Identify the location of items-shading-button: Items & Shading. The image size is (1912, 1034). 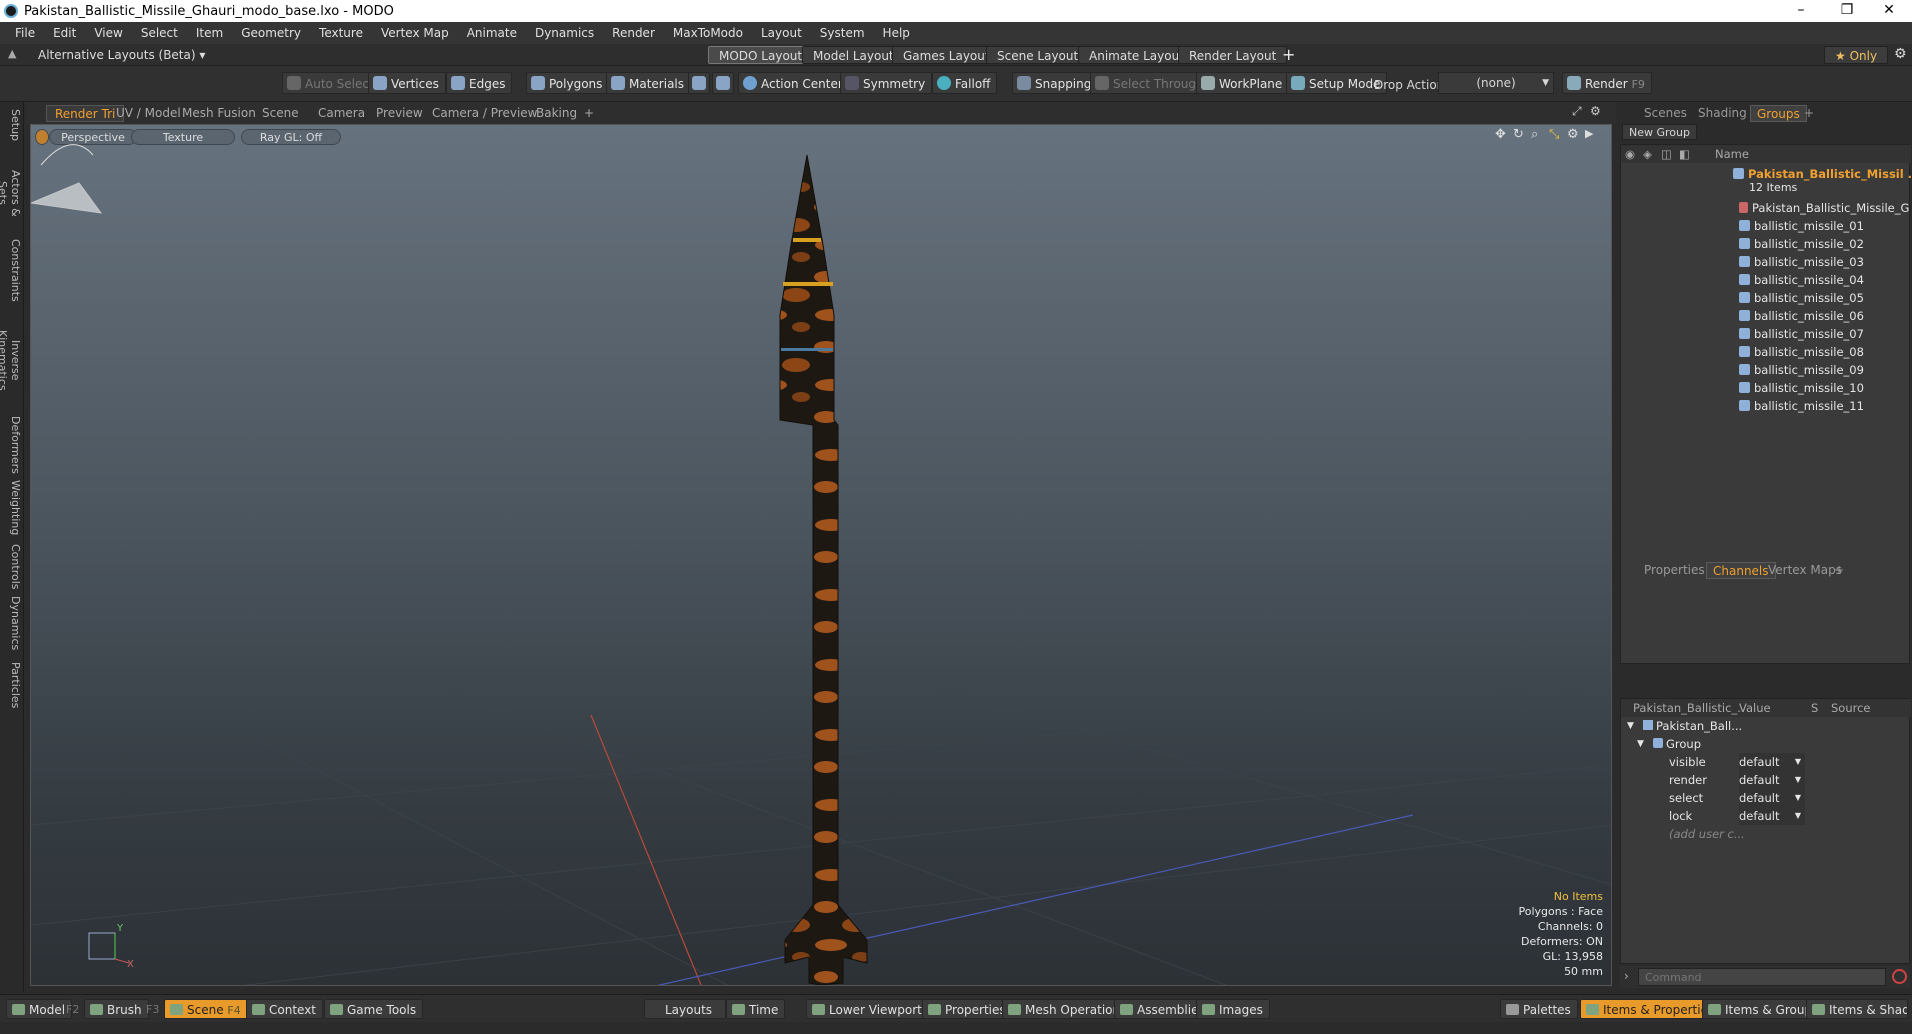
(1857, 1009).